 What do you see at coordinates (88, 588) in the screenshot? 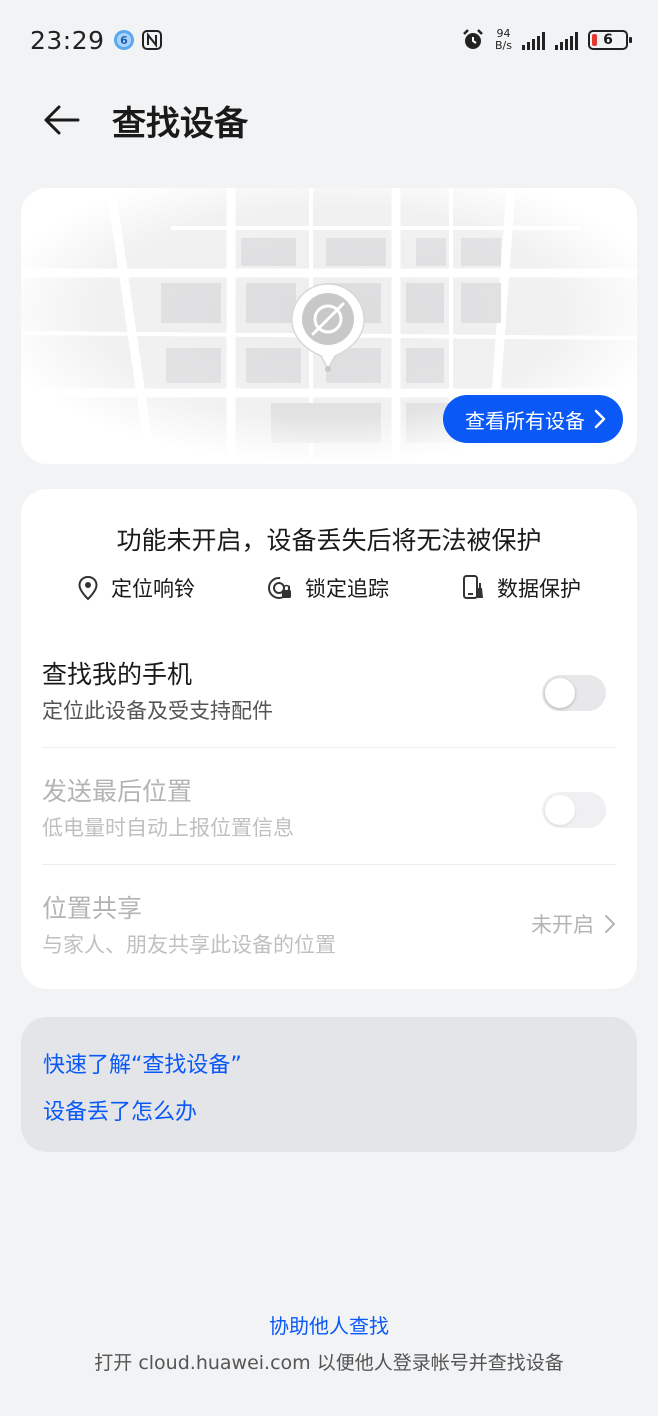
I see `location-pin-icon` at bounding box center [88, 588].